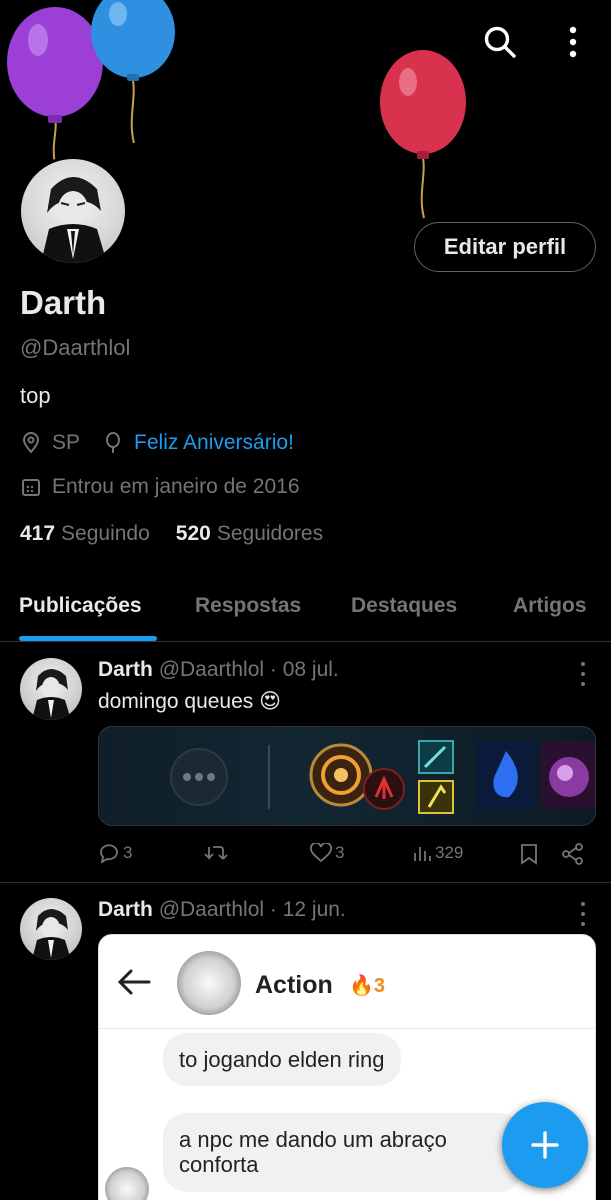 The height and width of the screenshot is (1200, 611). I want to click on follow-stats: 417 Seguindo 520 Seguidores, so click(171, 534).